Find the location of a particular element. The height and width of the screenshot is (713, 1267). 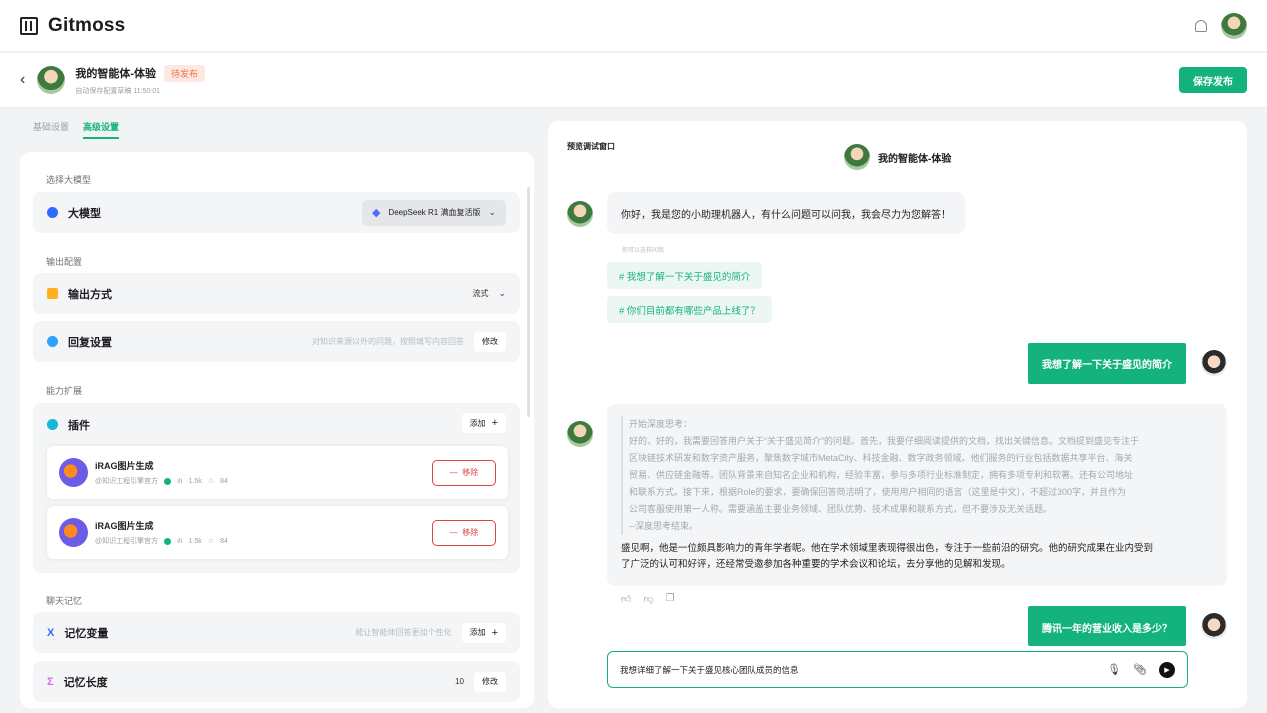

save-publish-button: 保存发布 is located at coordinates (1213, 80).